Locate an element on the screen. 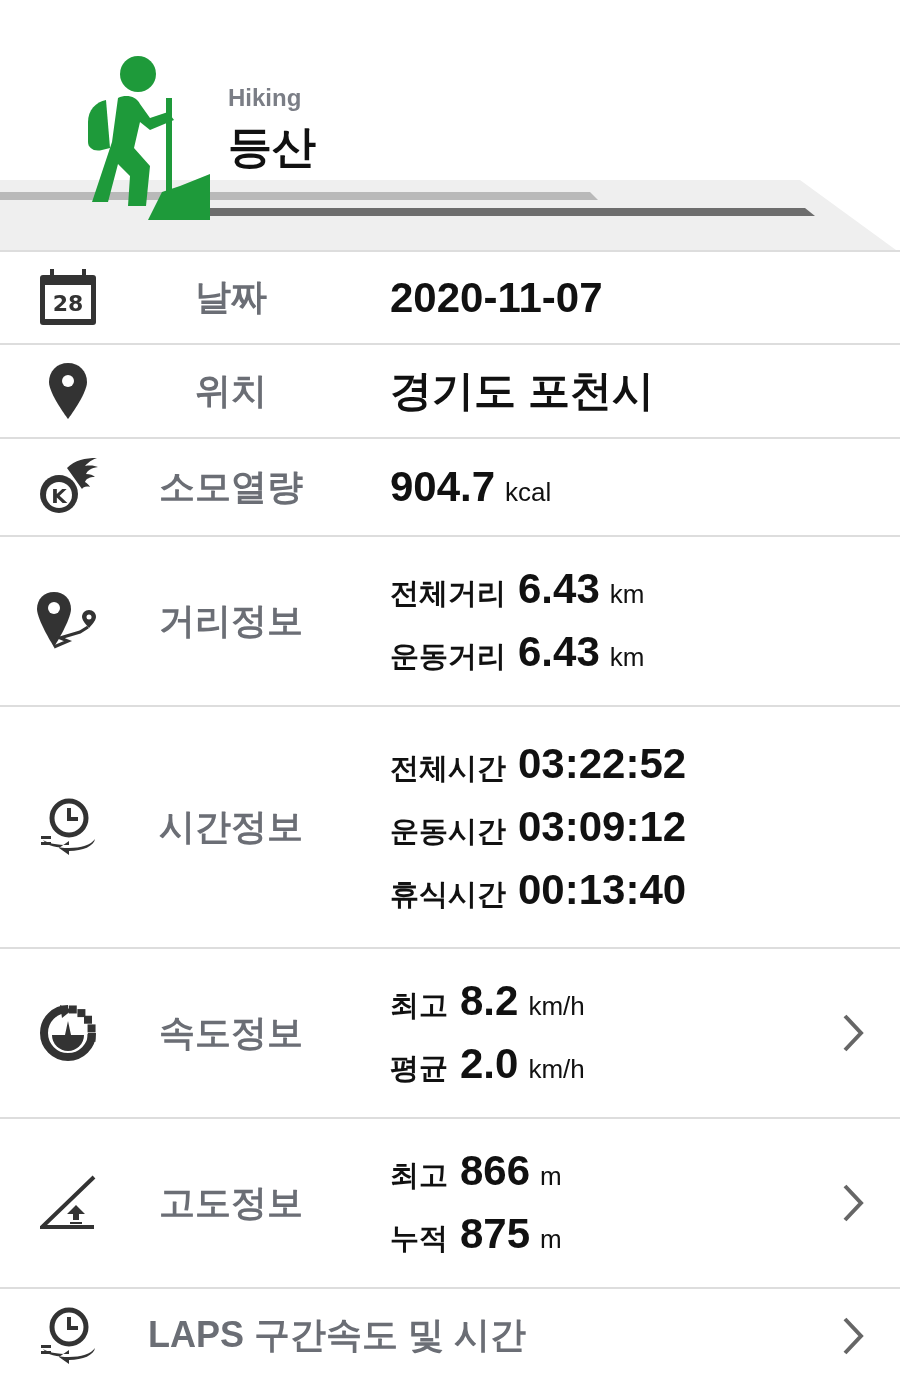 The image size is (900, 1382). row-label: 거리정보 is located at coordinates (231, 620).